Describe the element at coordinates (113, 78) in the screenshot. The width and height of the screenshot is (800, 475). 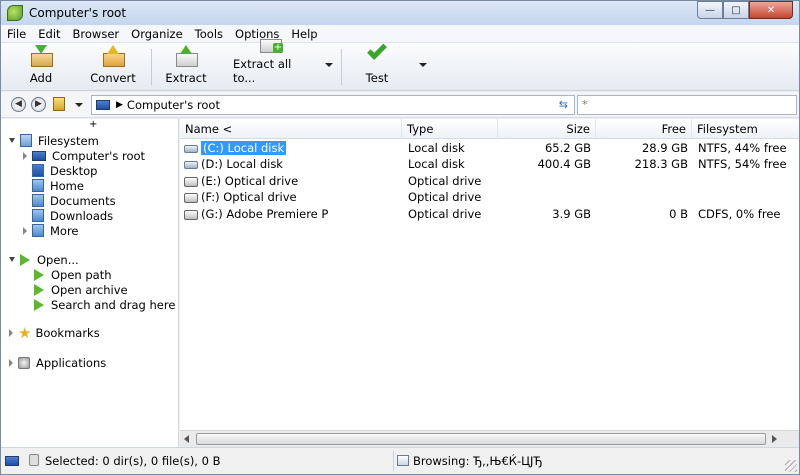
I see `convert-label: Convert` at that location.